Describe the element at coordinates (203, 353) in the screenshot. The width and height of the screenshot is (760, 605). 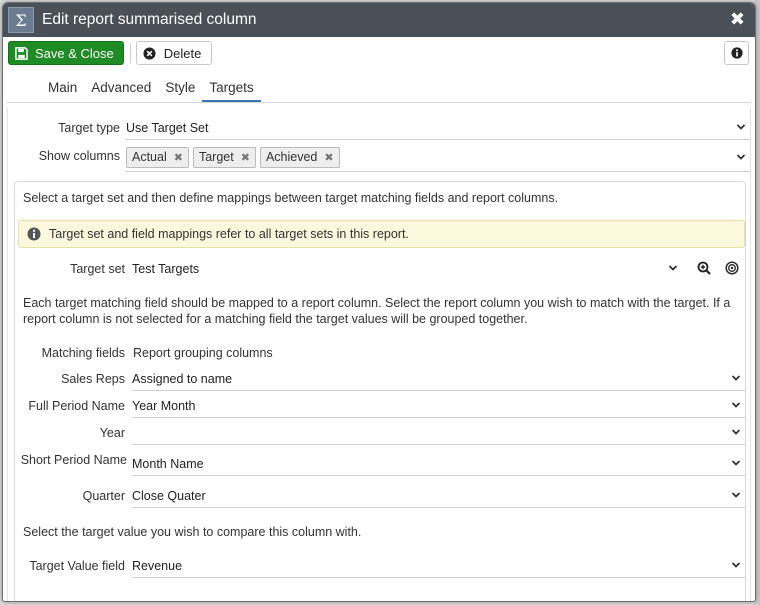
I see `matching-fields-value: Report grouping columns` at that location.